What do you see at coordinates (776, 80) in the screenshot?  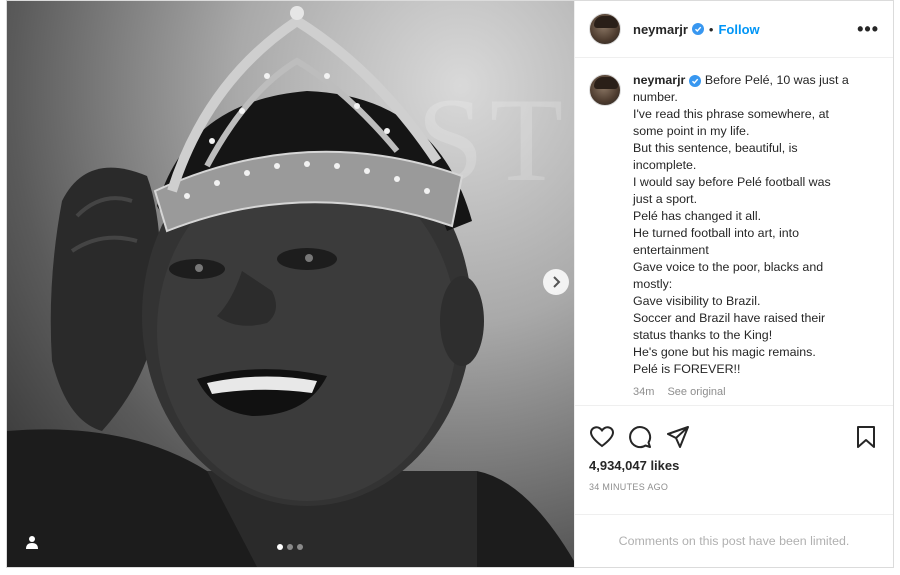 I see `caption-first-line: Before Pelé, 10 was just a` at bounding box center [776, 80].